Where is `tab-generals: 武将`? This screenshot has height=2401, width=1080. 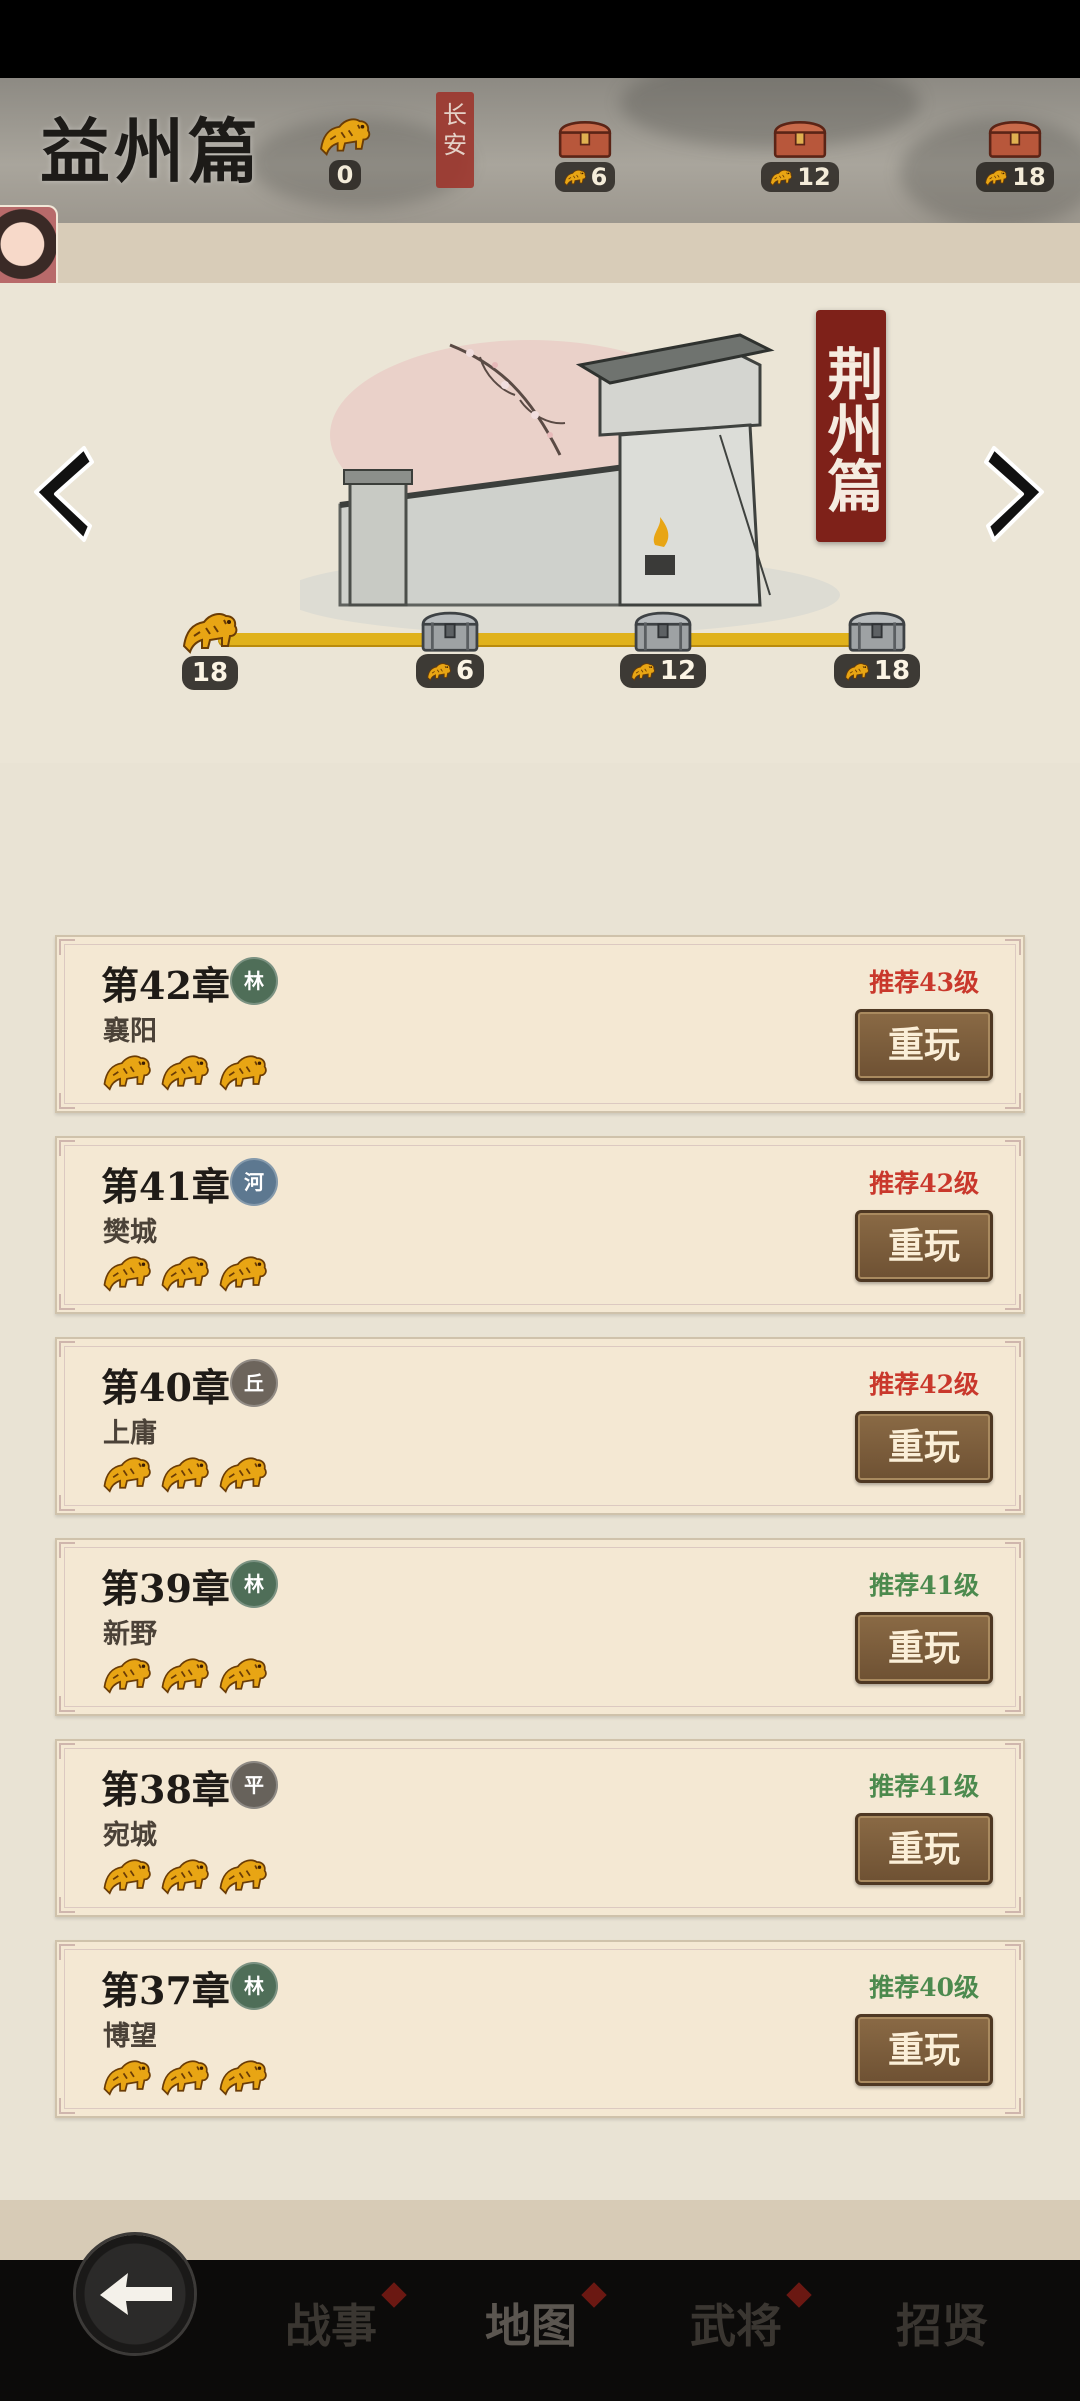 tab-generals: 武将 is located at coordinates (751, 2319).